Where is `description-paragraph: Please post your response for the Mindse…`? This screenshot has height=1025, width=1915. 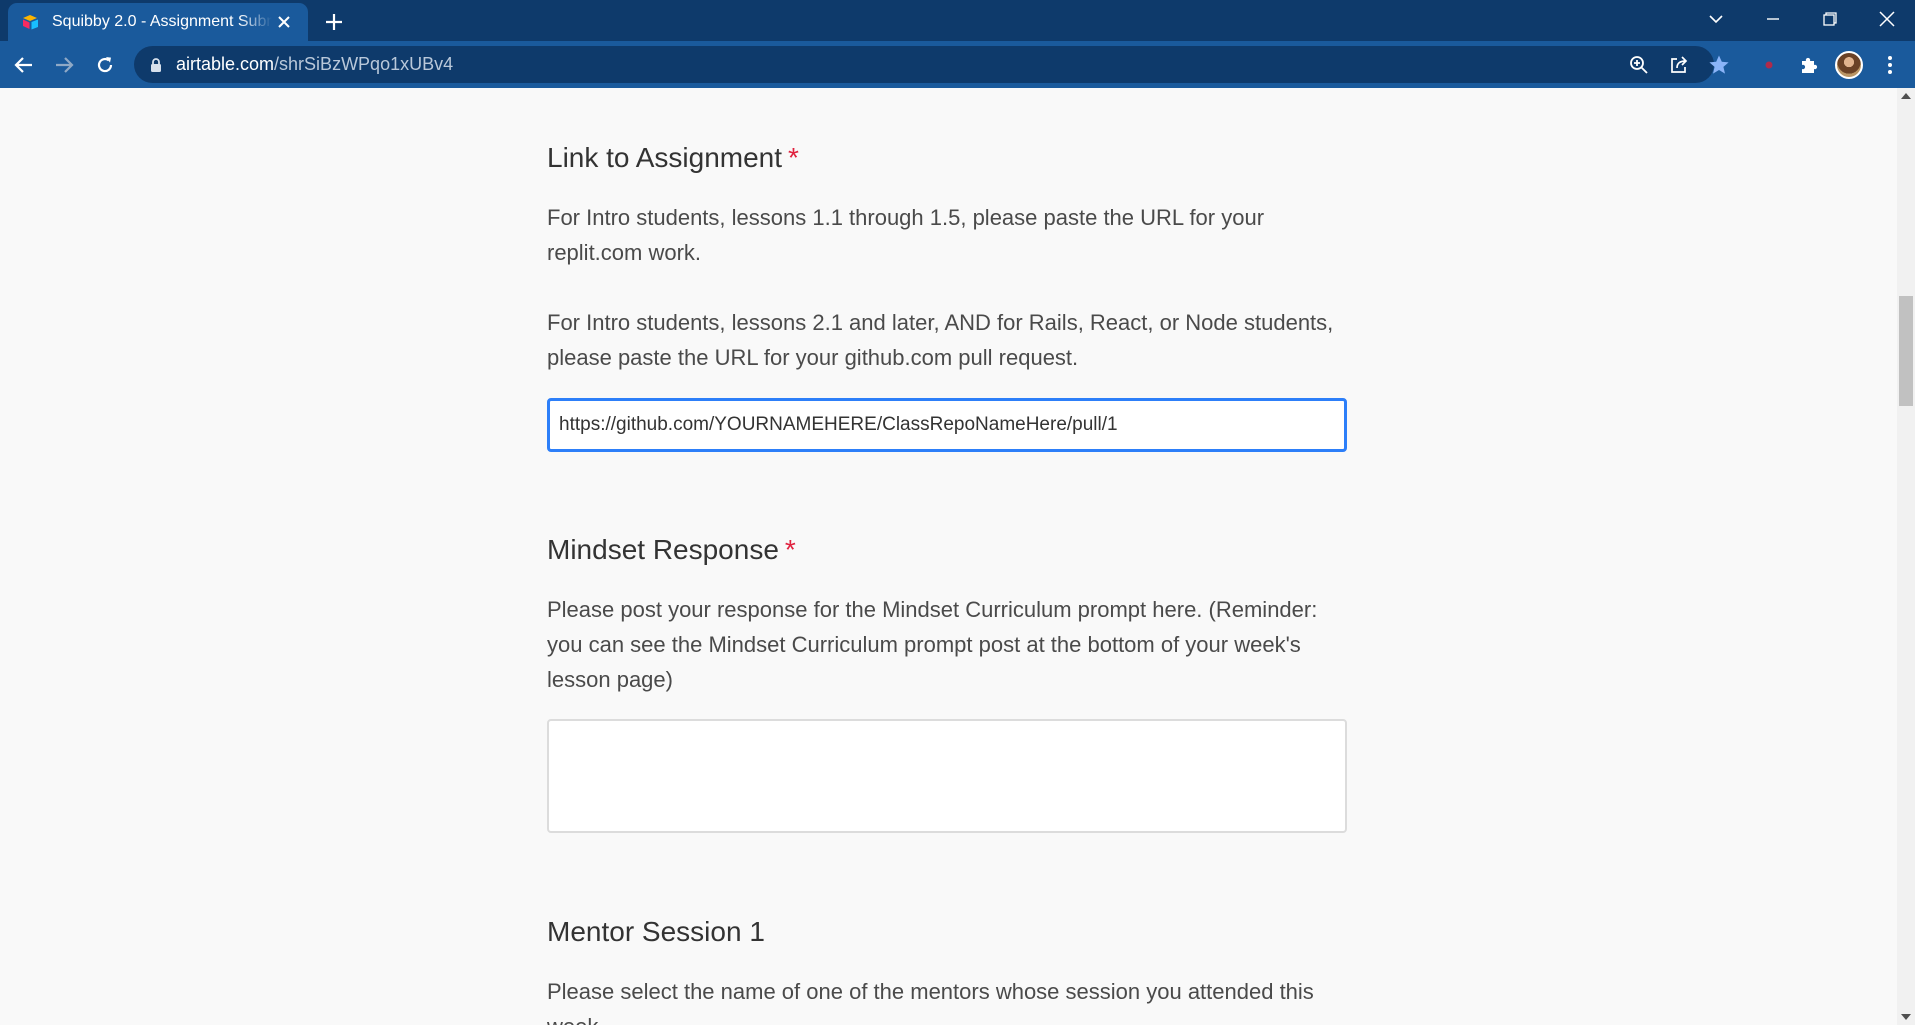
description-paragraph: Please post your response for the Mindse… is located at coordinates (932, 644).